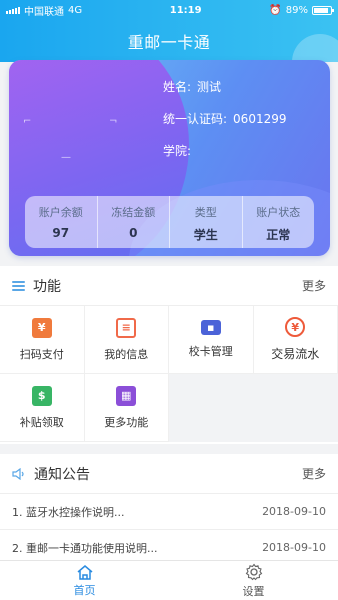 The width and height of the screenshot is (338, 600). I want to click on battery-icon, so click(323, 10).